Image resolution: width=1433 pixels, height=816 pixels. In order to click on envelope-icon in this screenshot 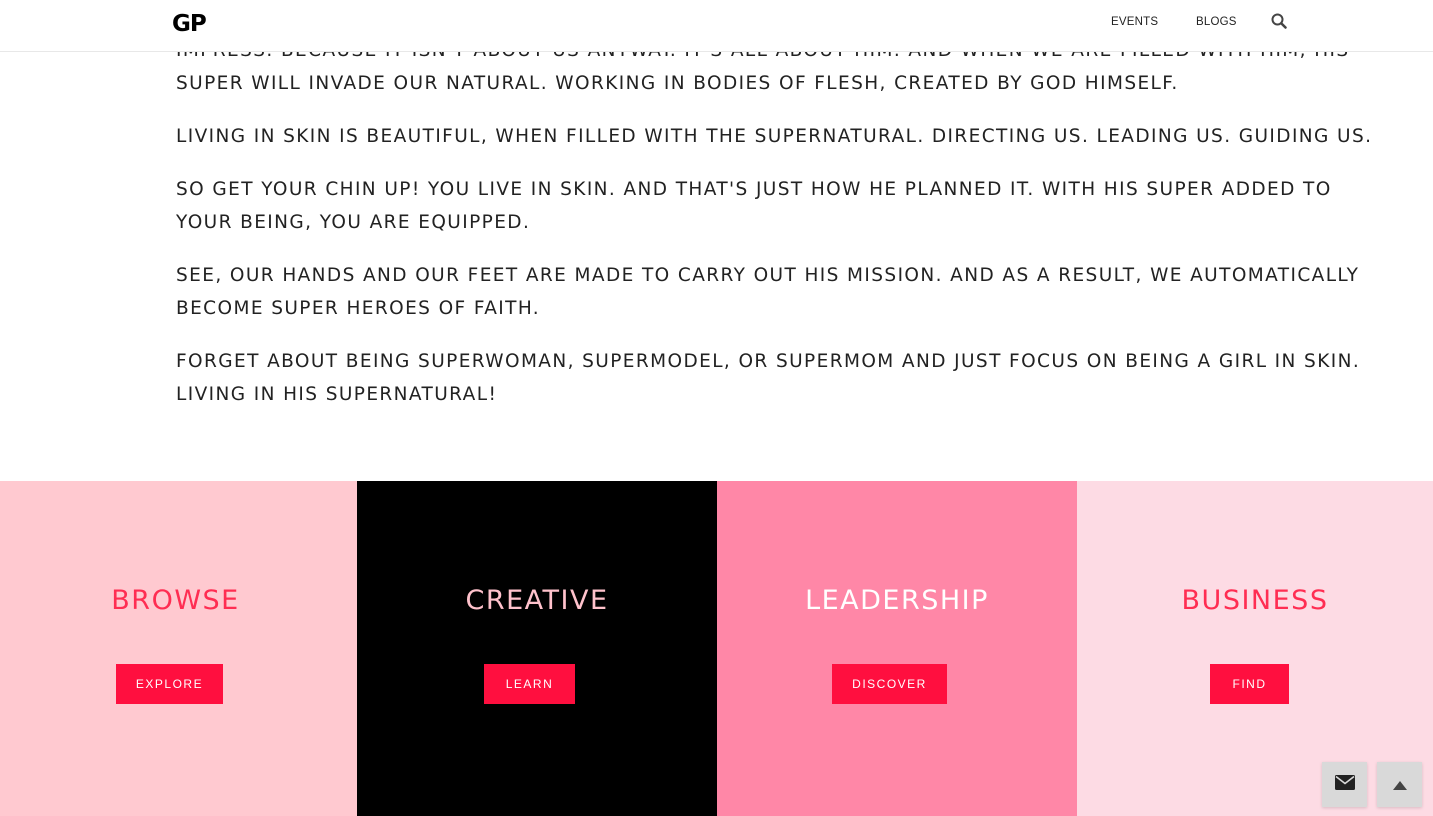, I will do `click(1344, 784)`.